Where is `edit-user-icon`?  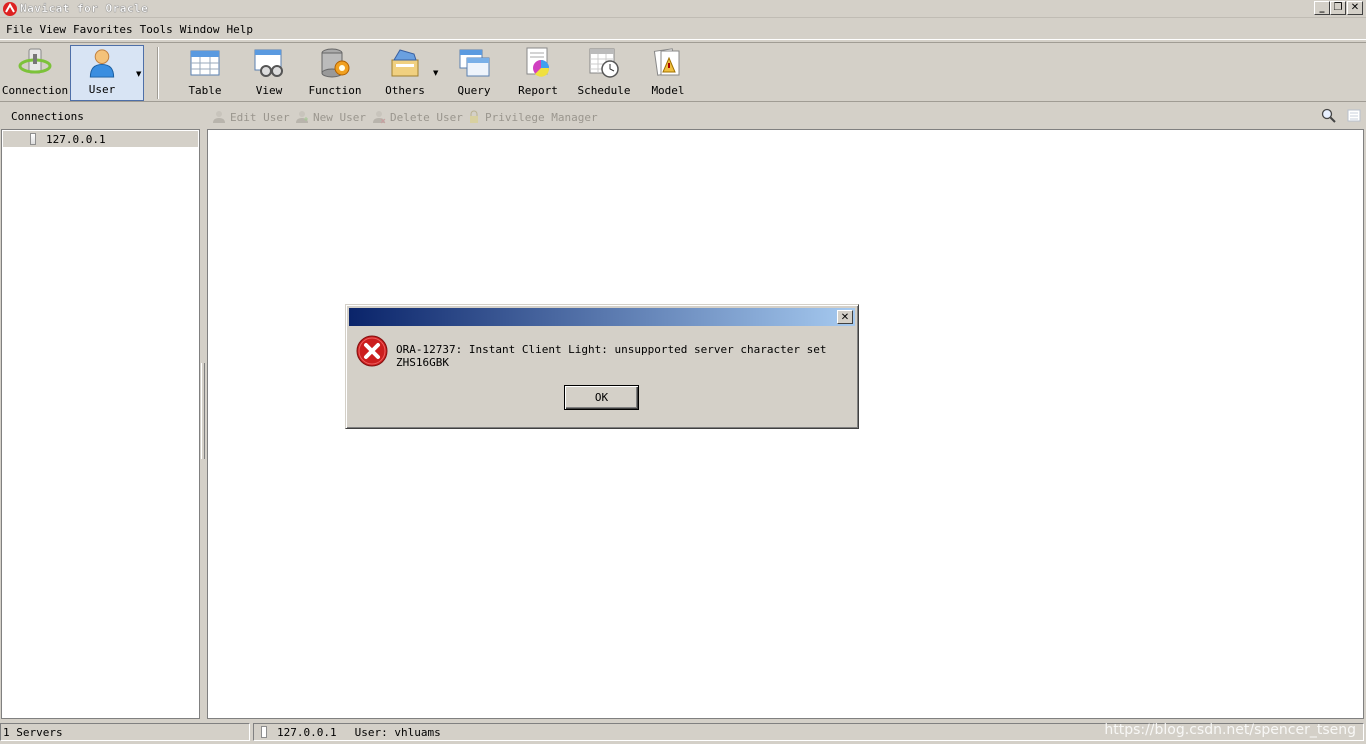 edit-user-icon is located at coordinates (219, 117).